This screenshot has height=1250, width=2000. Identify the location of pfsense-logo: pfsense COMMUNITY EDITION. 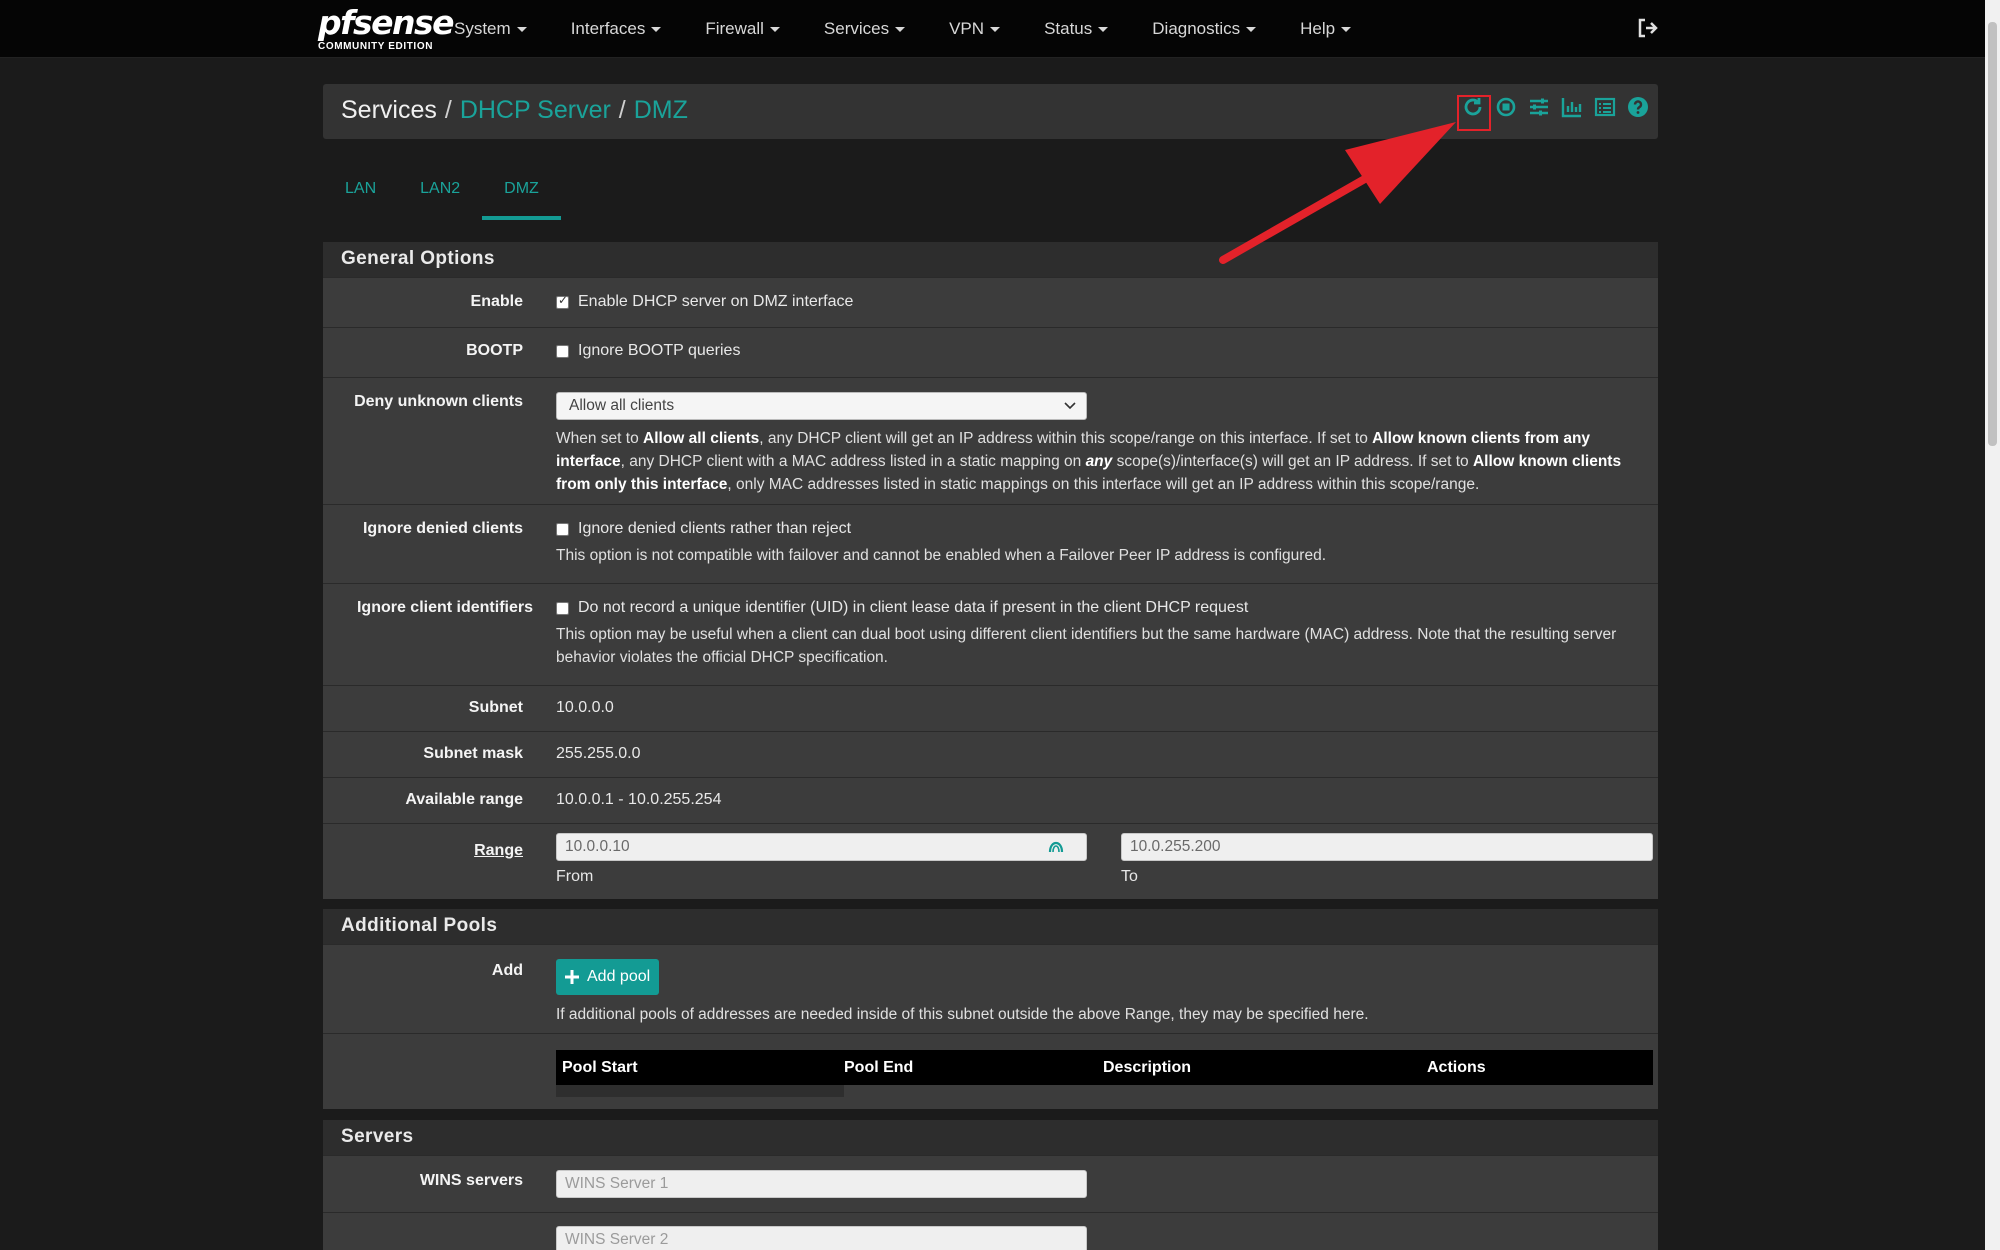
(386, 30).